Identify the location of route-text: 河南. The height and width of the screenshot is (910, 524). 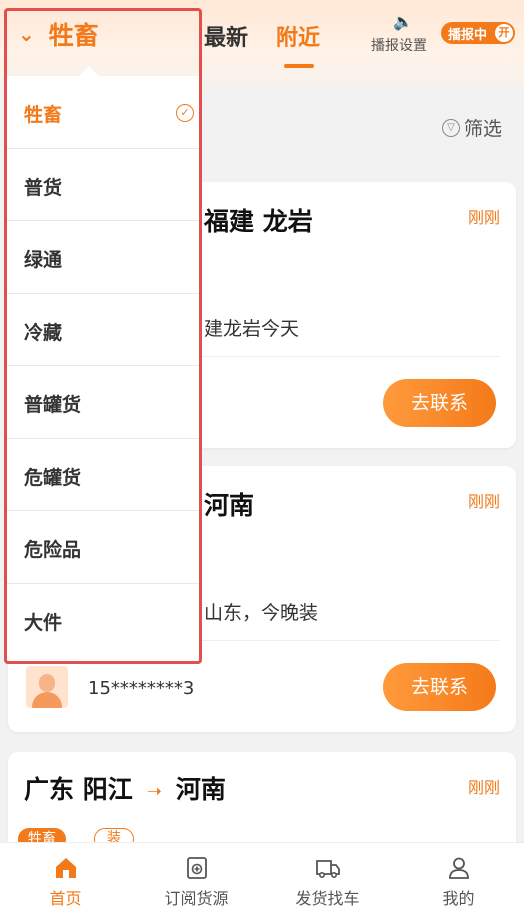
(229, 505).